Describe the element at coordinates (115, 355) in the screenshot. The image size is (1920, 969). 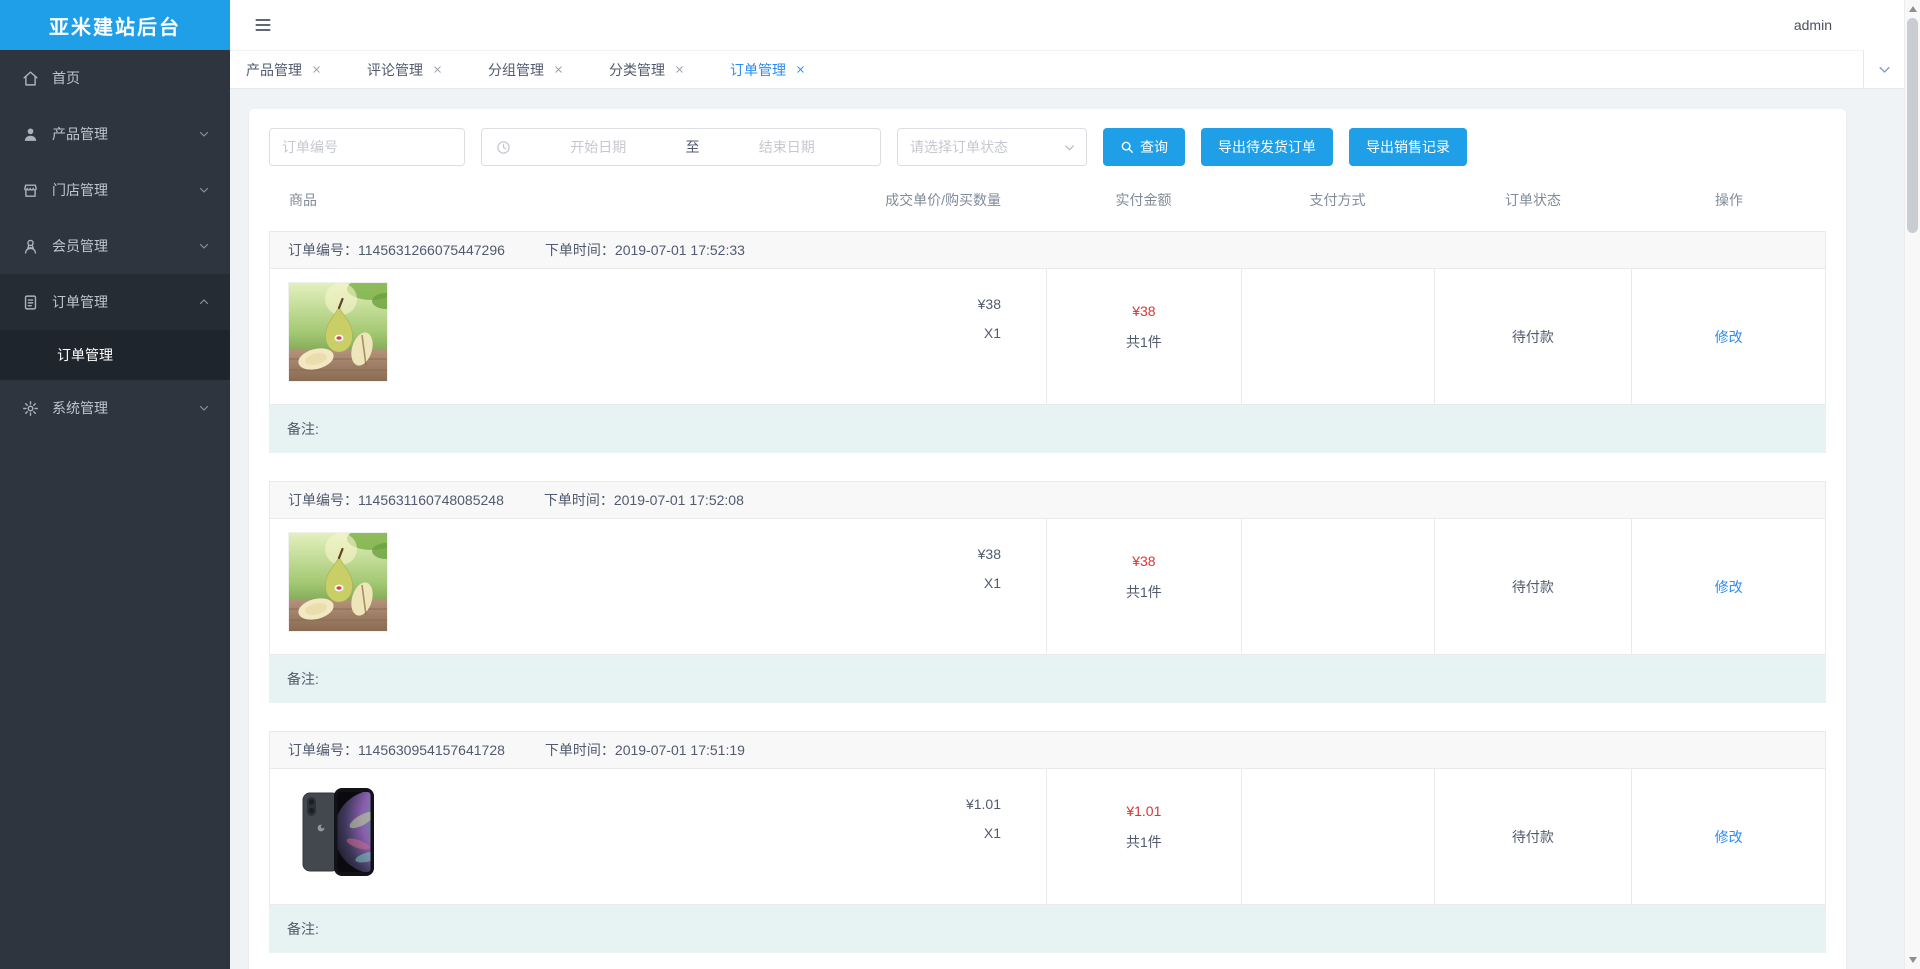
I see `sidebar-subitem-order-management: 订单管理` at that location.